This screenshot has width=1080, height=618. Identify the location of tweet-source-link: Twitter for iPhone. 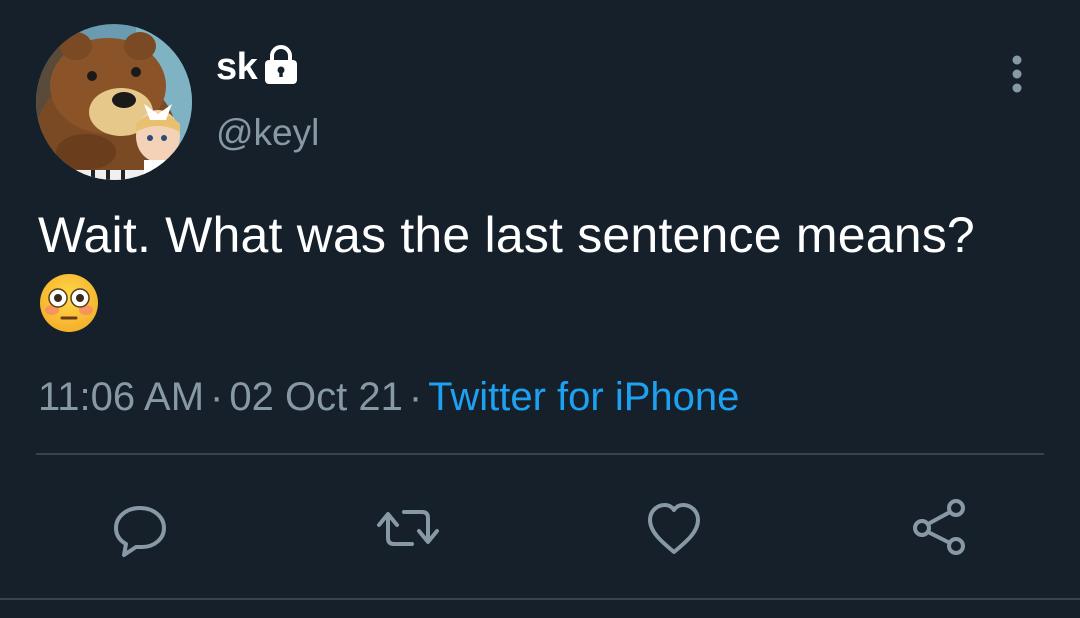
(583, 397).